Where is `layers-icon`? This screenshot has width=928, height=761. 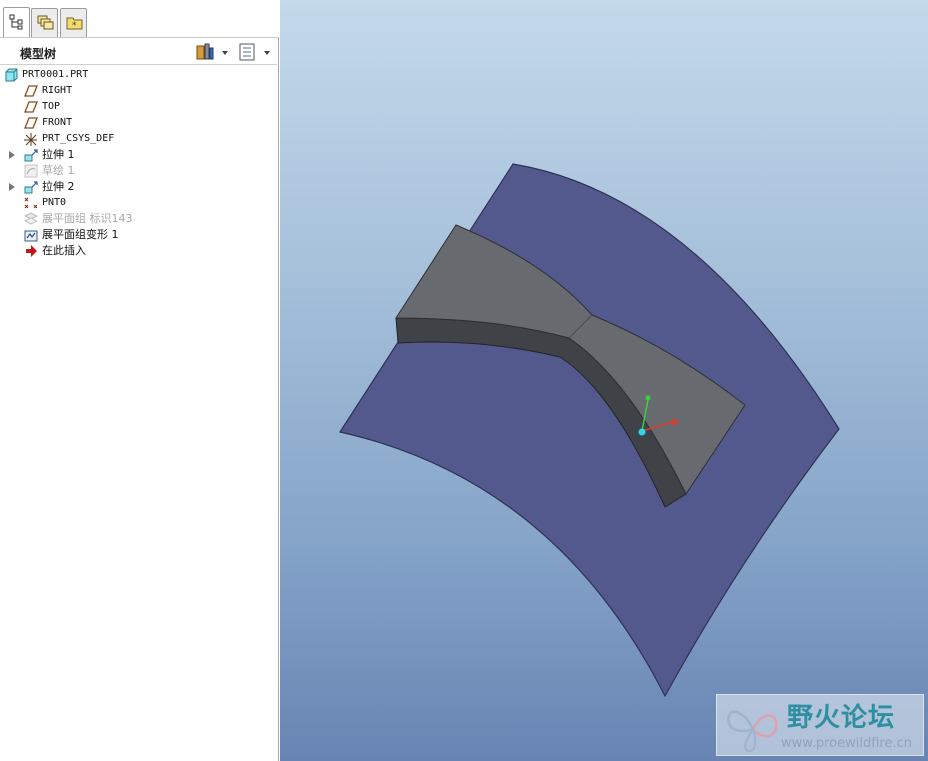 layers-icon is located at coordinates (45, 22).